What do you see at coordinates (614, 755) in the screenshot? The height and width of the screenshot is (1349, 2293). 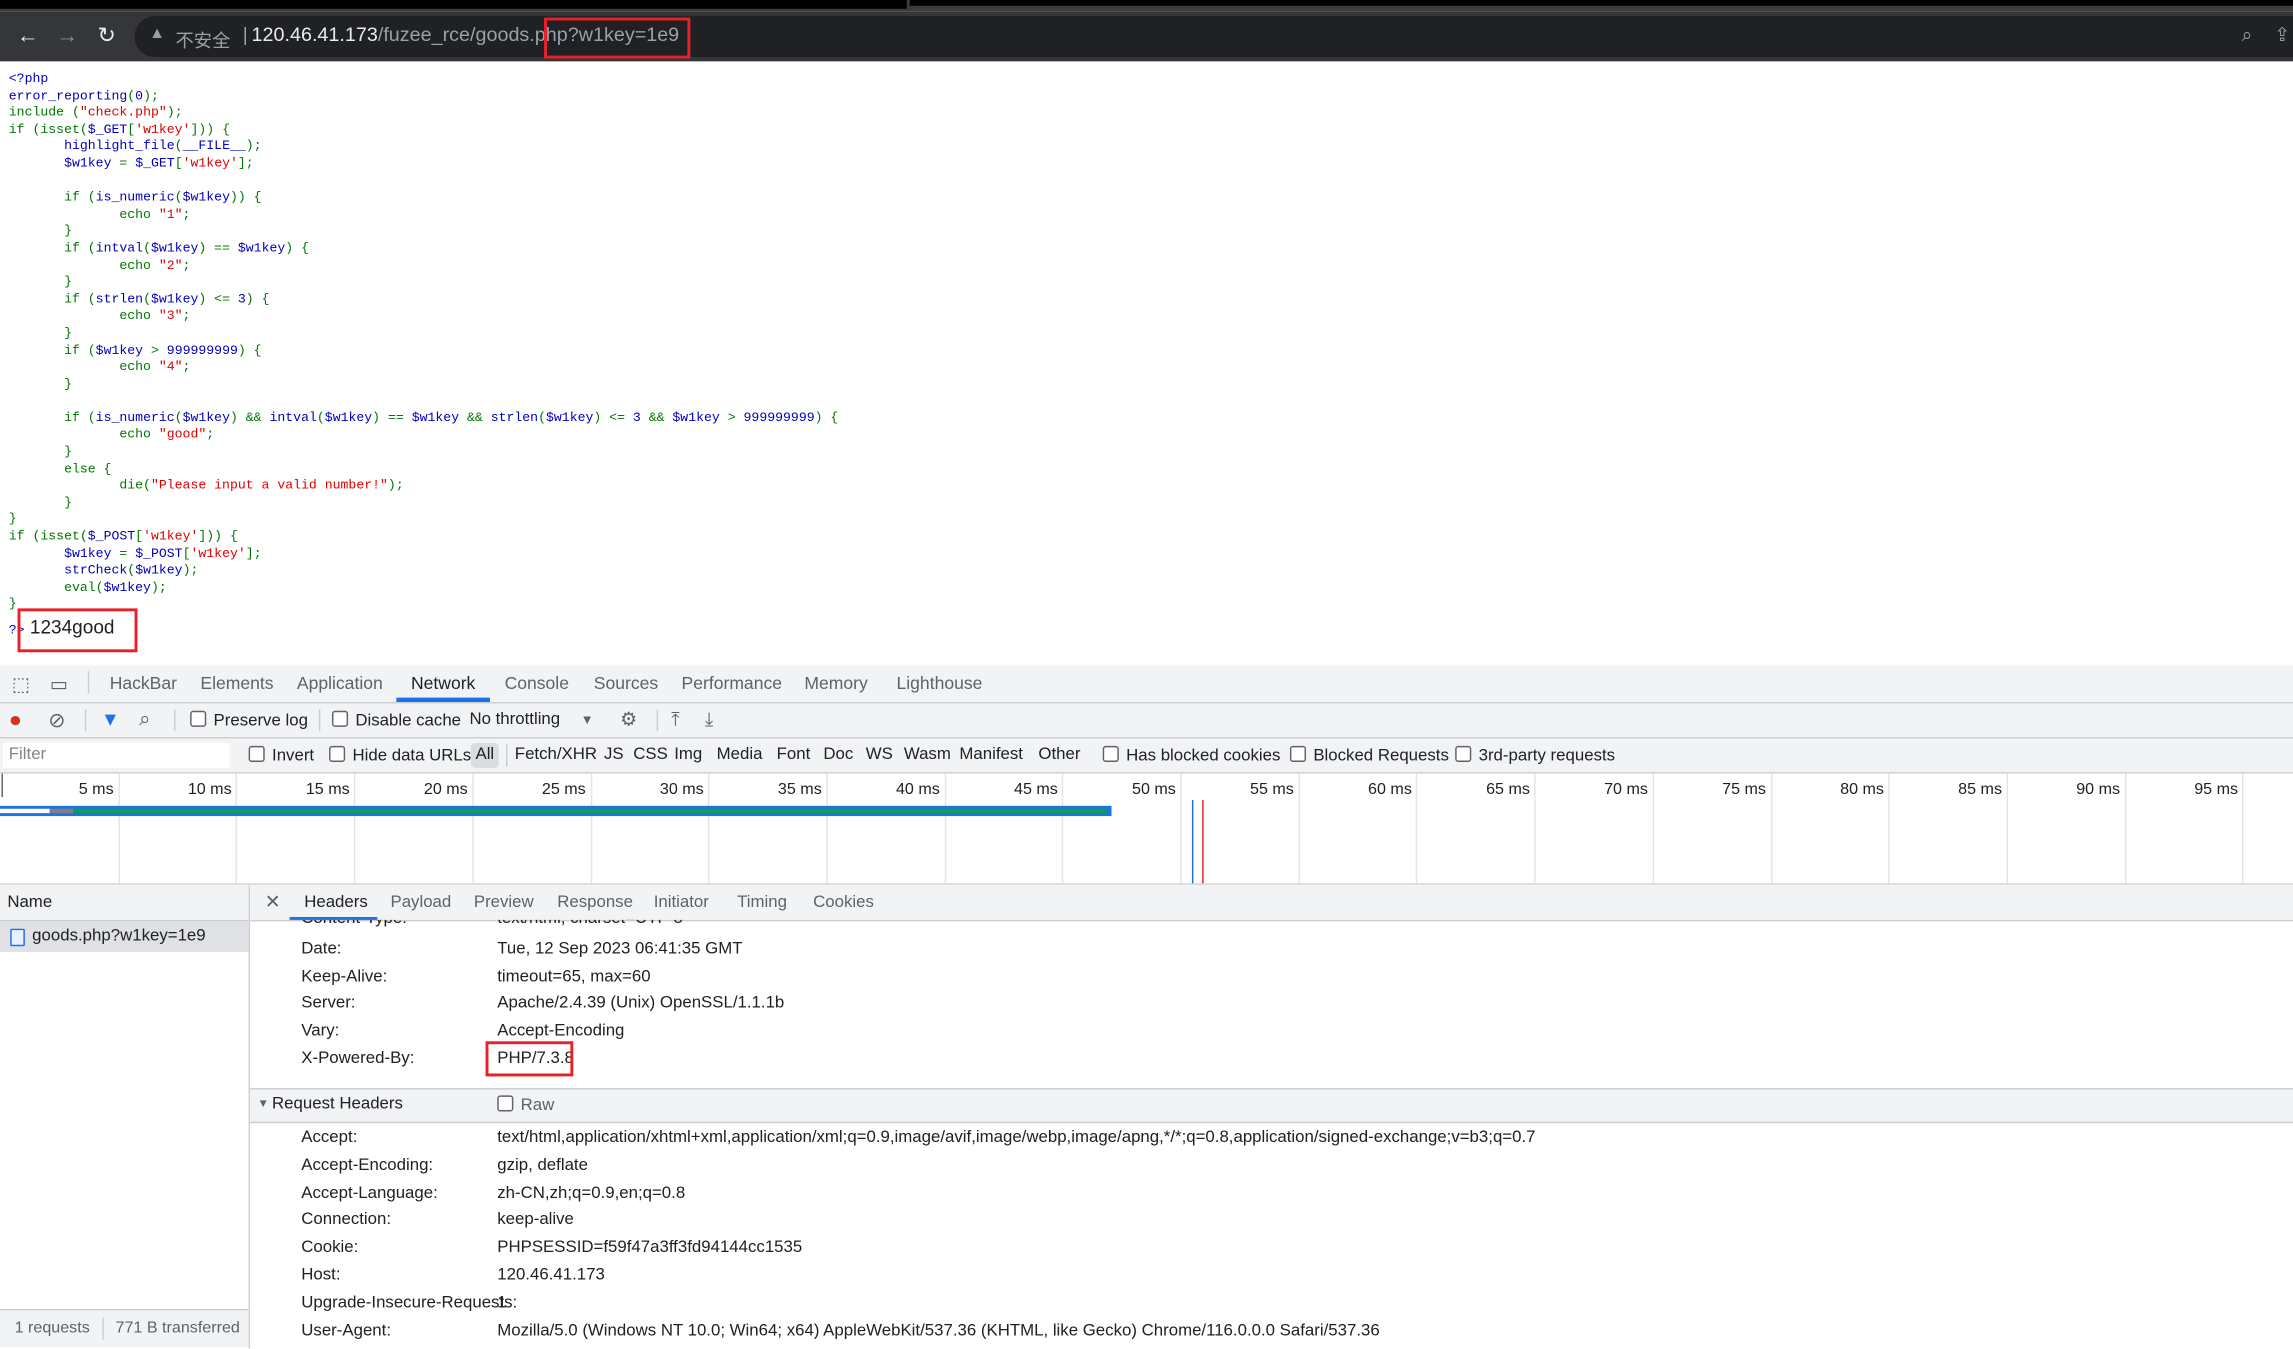 I see `filter-type-js: JS` at bounding box center [614, 755].